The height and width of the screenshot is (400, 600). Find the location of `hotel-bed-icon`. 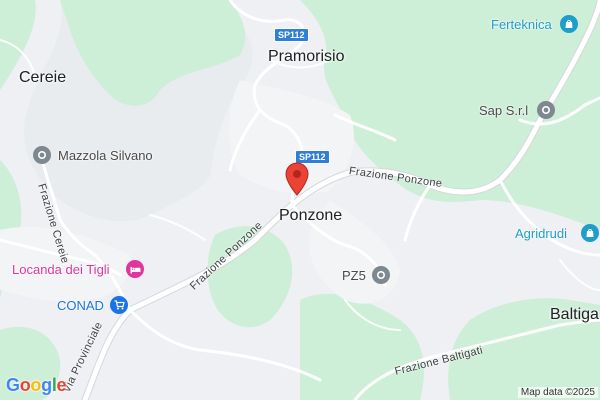

hotel-bed-icon is located at coordinates (135, 269).